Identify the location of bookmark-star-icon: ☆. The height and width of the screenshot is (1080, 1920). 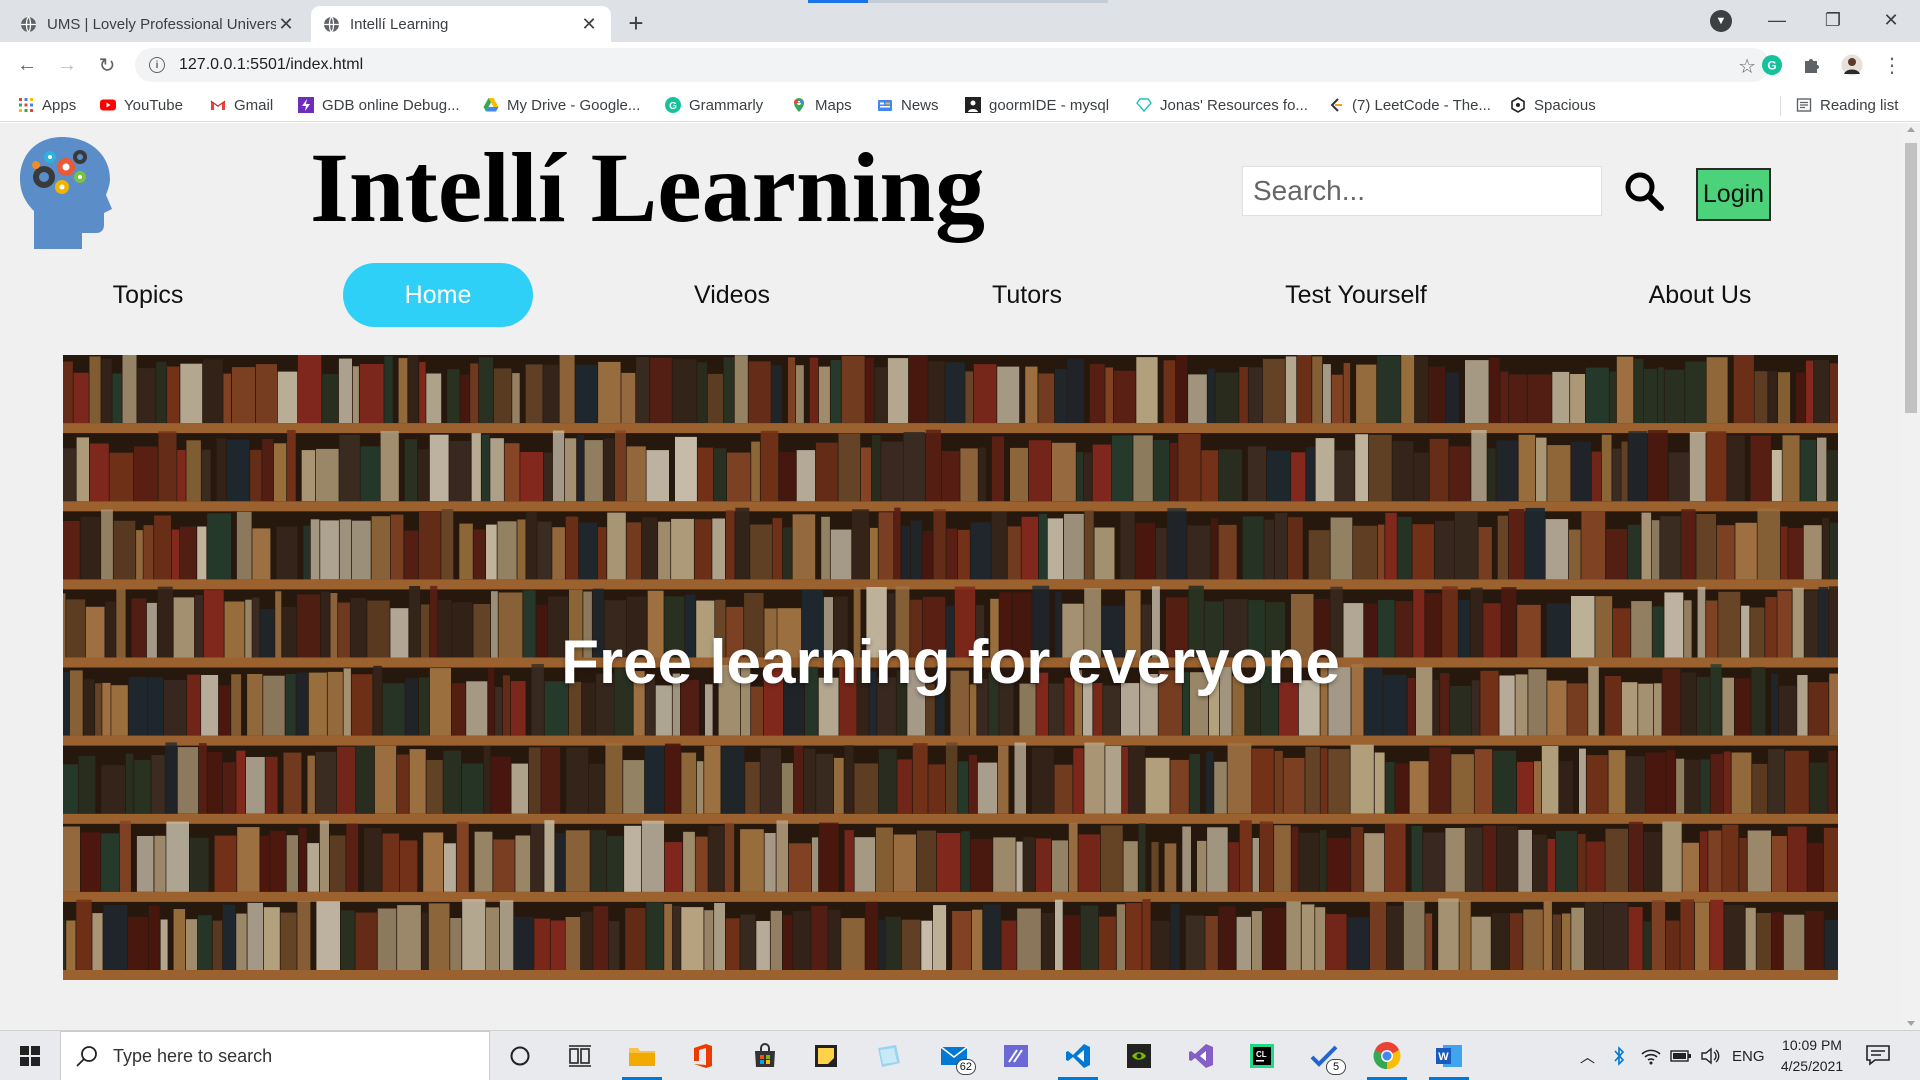
(1747, 66).